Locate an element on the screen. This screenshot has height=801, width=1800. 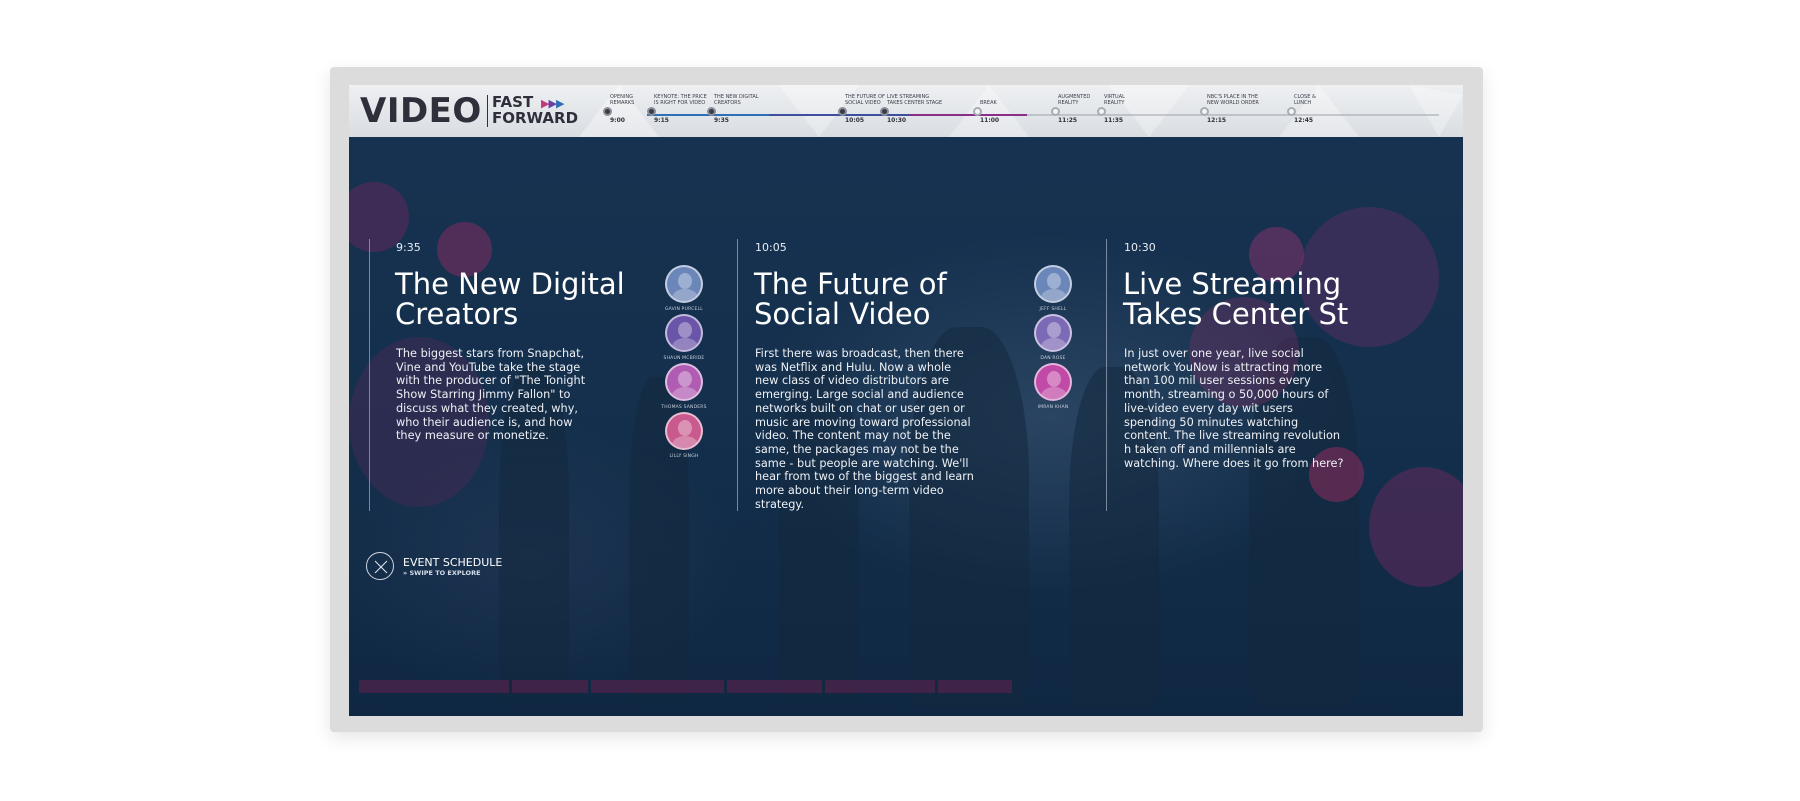
speaker-name: DAN ROSE is located at coordinates (1053, 358).